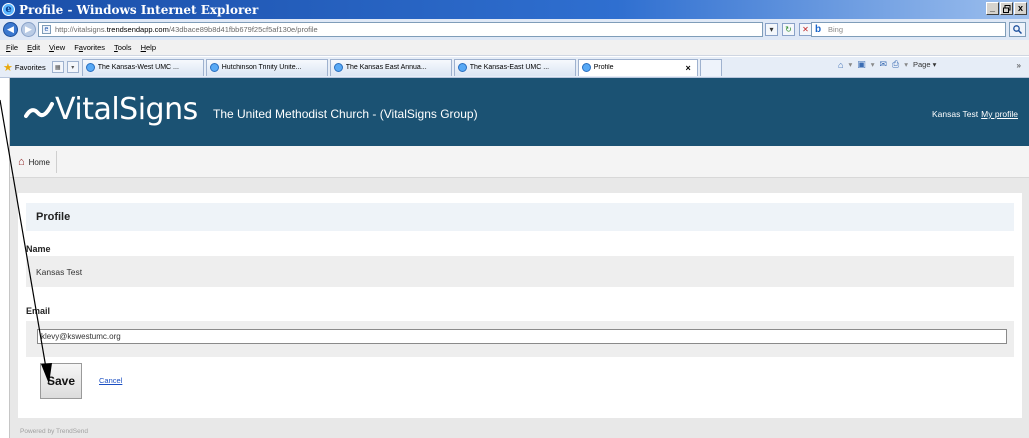 This screenshot has width=1029, height=438. I want to click on page-menu: Page ▾, so click(924, 64).